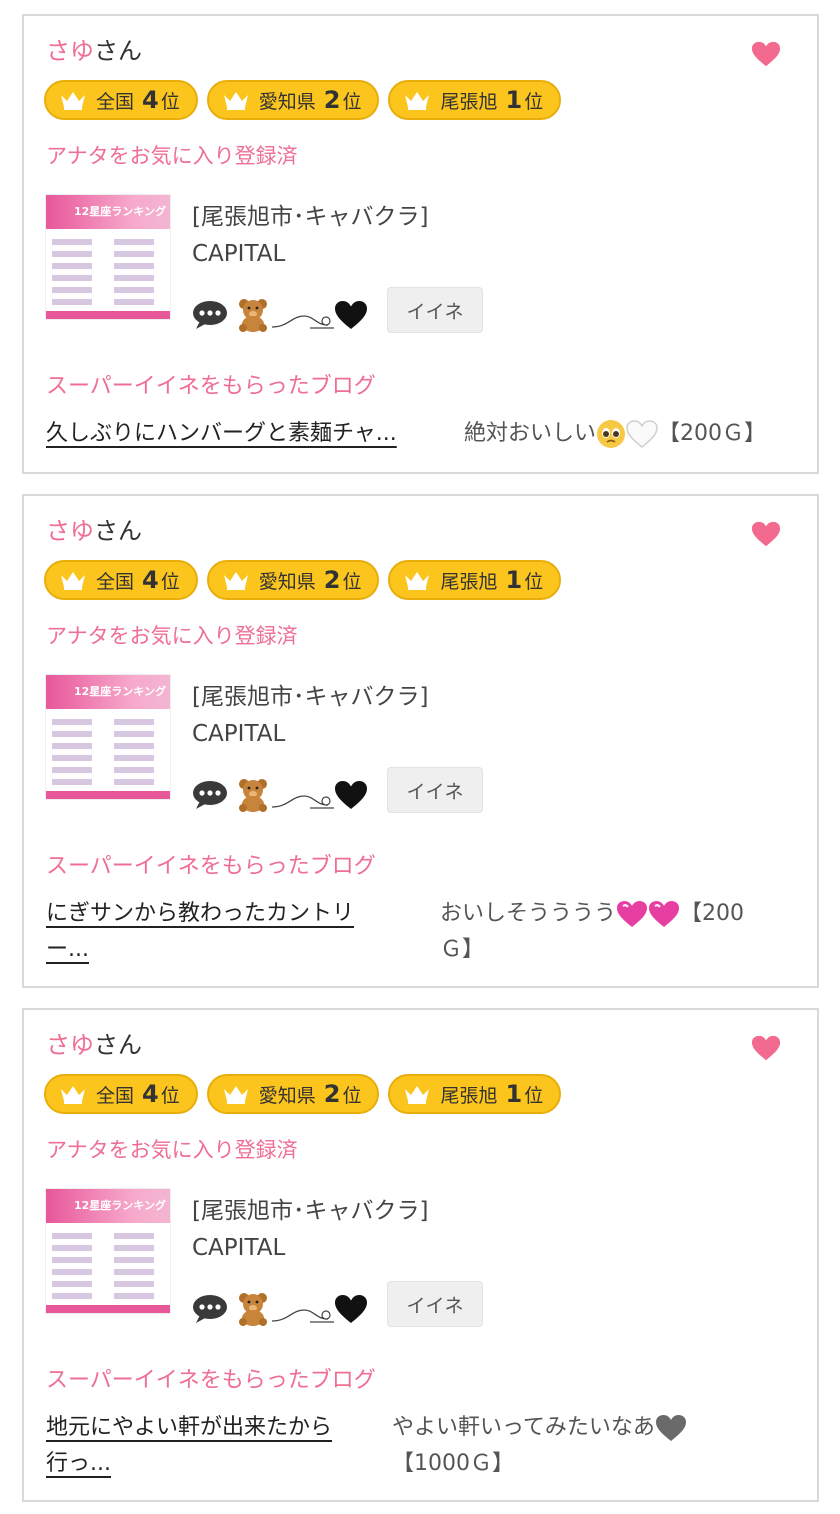  I want to click on blog-title-line-1: 地元にやよい軒が出来たから, so click(189, 1428).